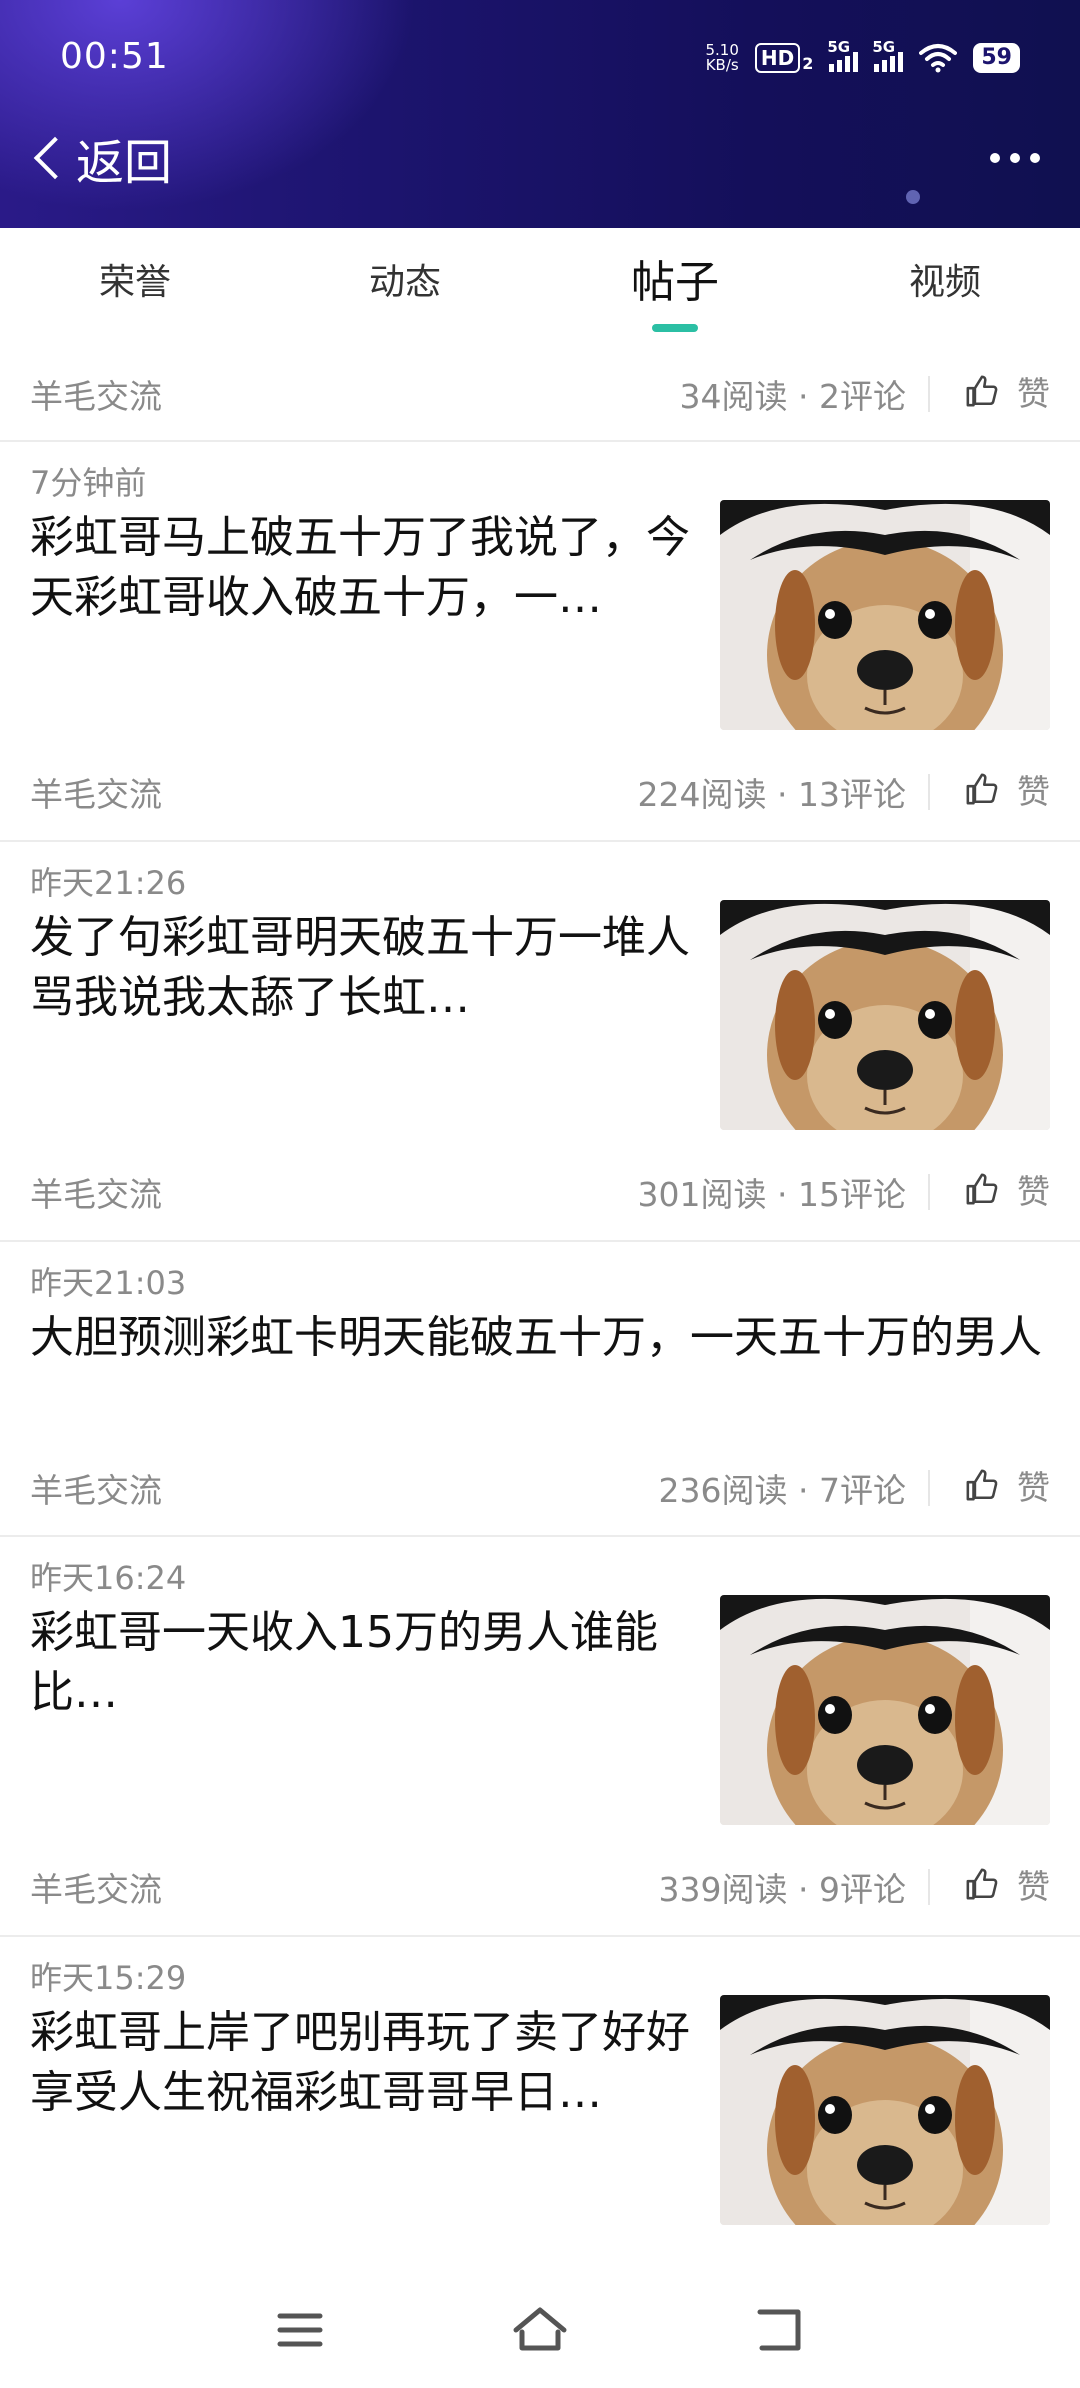 The height and width of the screenshot is (2388, 1080). I want to click on signal-icon-sim1: 5G, so click(843, 55).